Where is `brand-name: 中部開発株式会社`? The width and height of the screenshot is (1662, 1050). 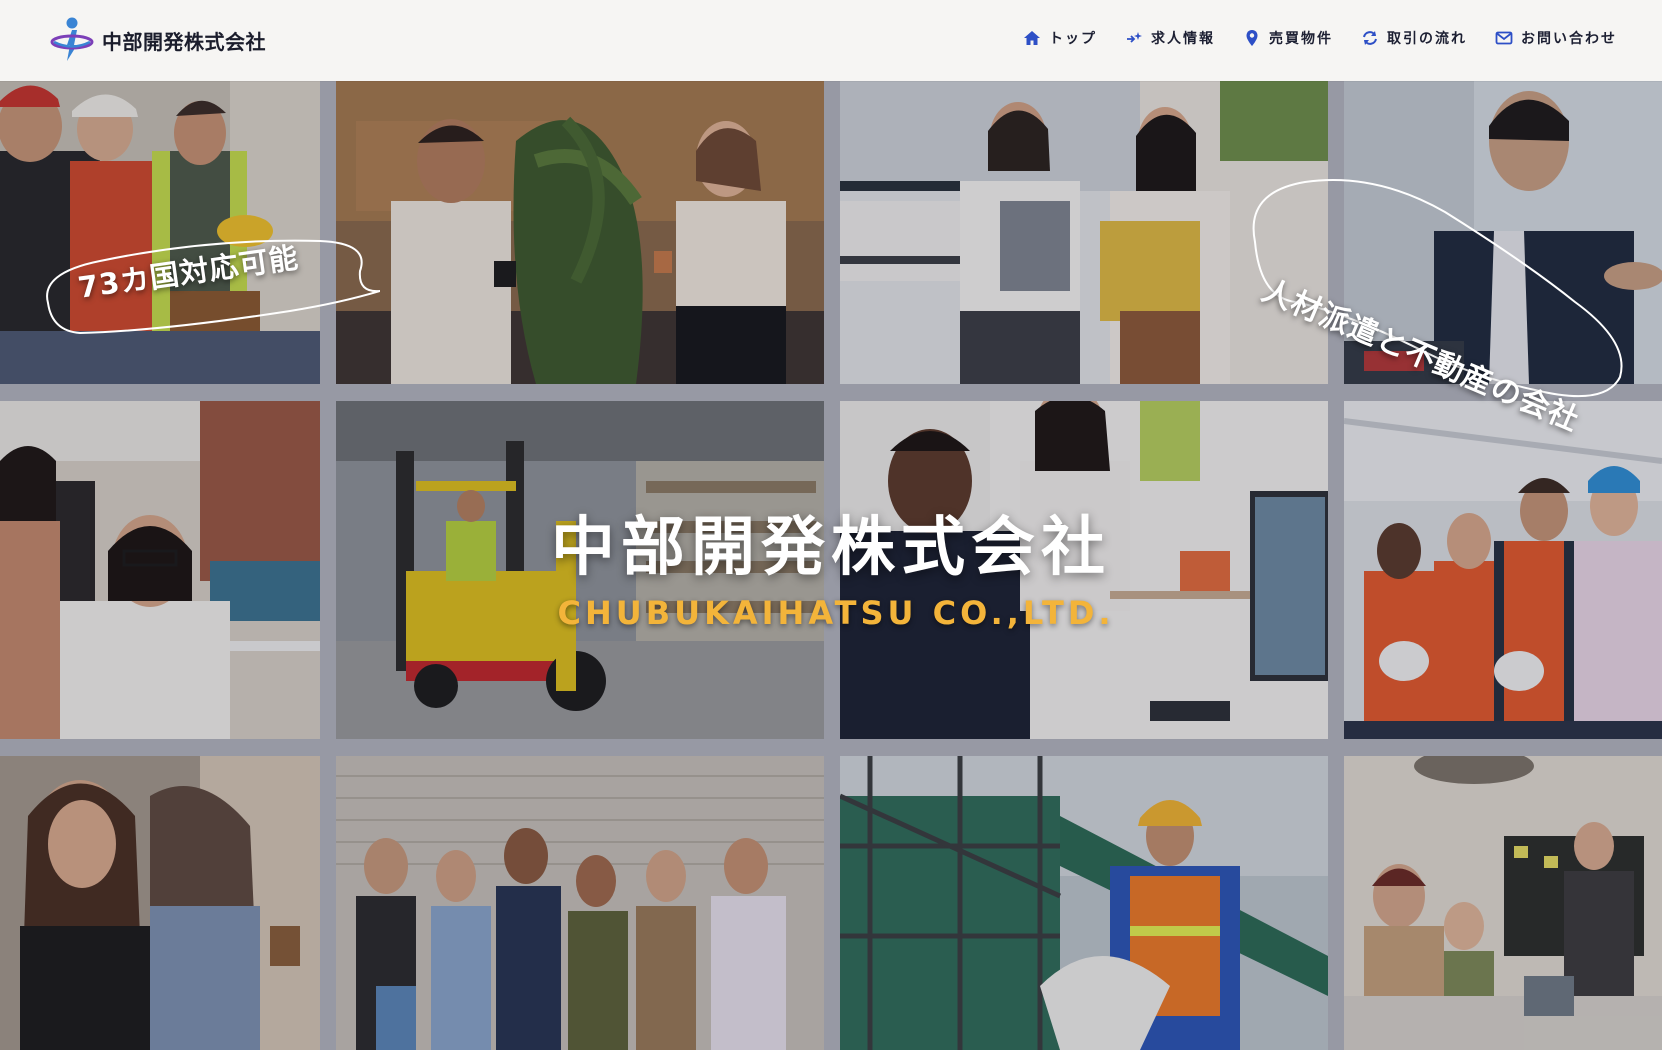 brand-name: 中部開発株式会社 is located at coordinates (184, 41).